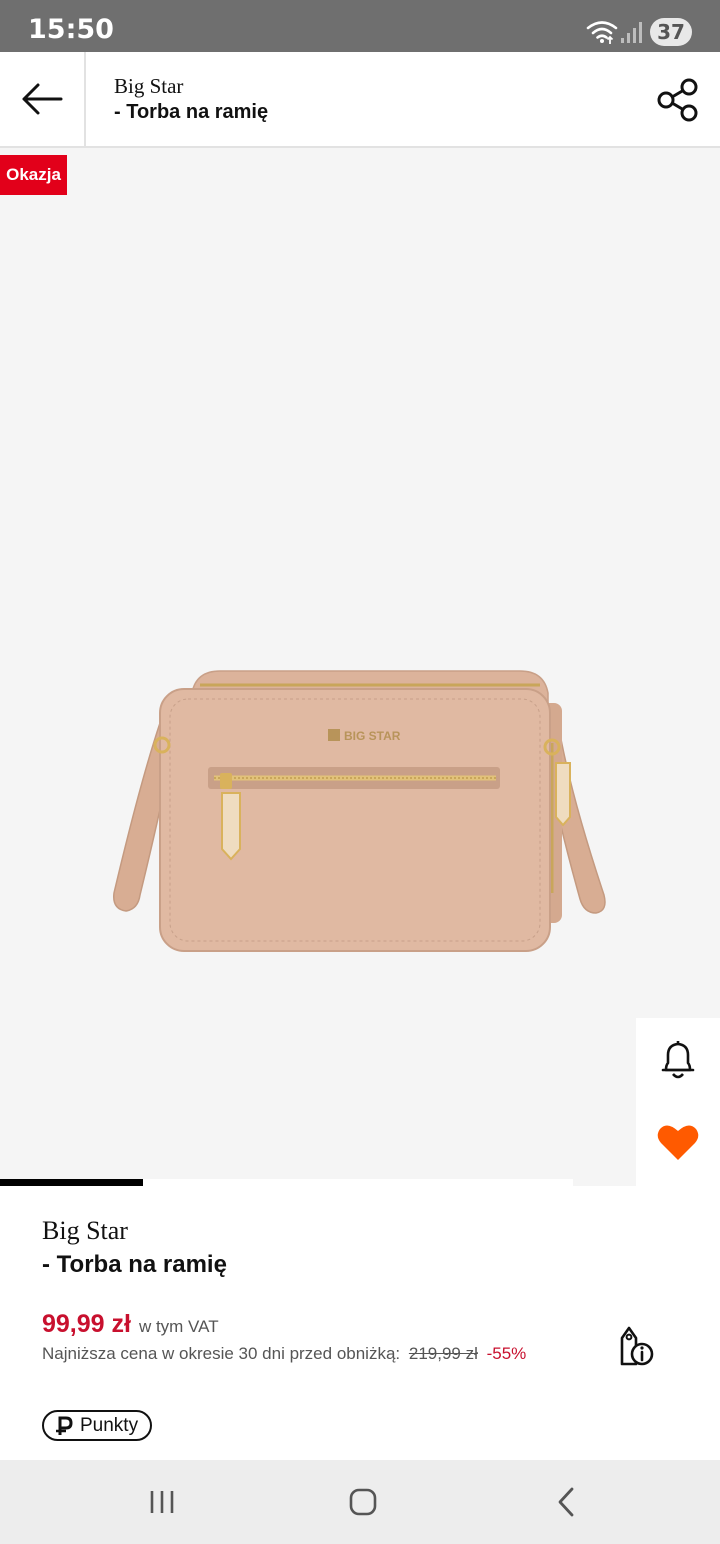 The width and height of the screenshot is (720, 1544). I want to click on bell-icon, so click(678, 1060).